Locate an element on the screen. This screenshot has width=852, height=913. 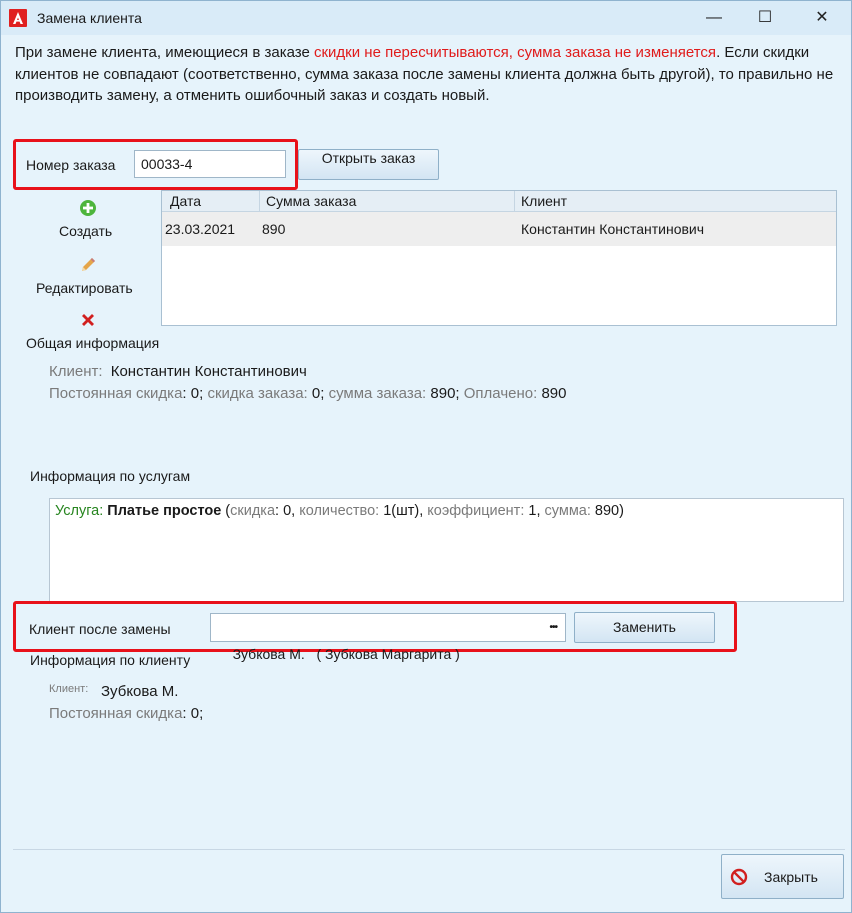
column-header-sum: Сумма заказа is located at coordinates (311, 201).